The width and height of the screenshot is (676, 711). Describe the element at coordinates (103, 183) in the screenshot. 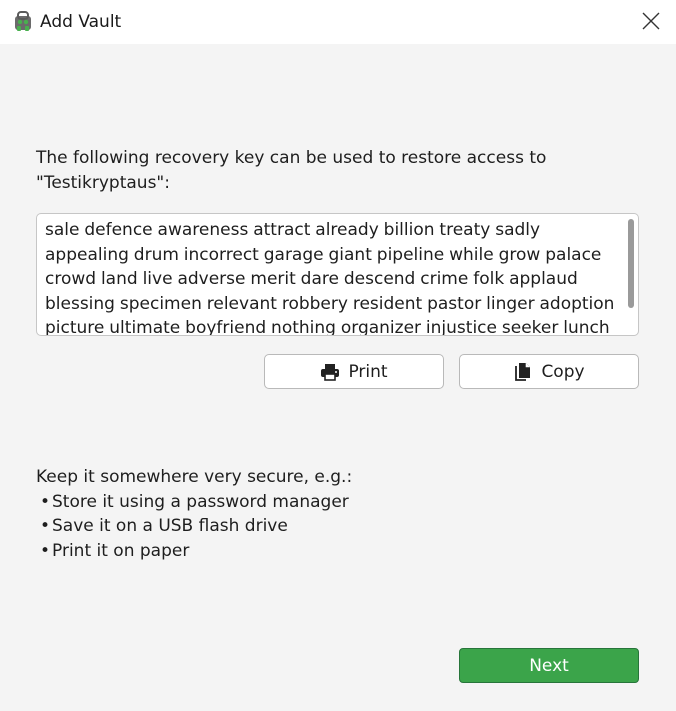

I see `intro-line: "Testikryptaus":` at that location.